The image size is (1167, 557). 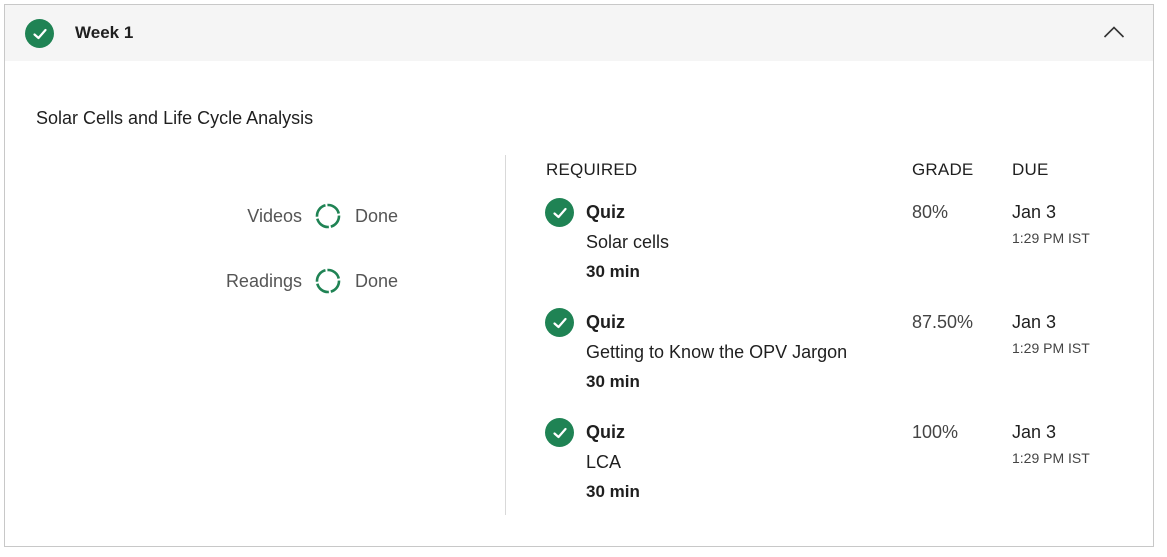 I want to click on week-header: Week 1, so click(x=579, y=33).